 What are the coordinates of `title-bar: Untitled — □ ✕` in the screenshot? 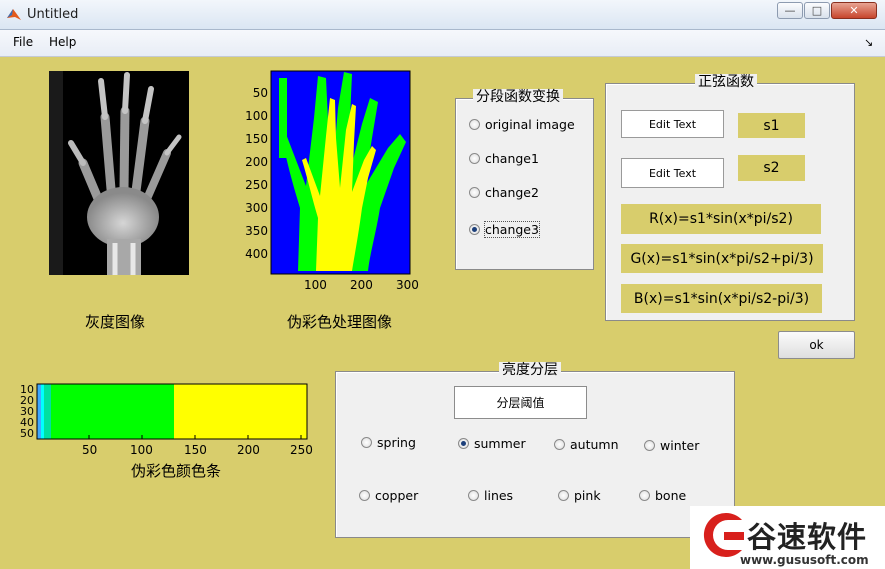 It's located at (442, 15).